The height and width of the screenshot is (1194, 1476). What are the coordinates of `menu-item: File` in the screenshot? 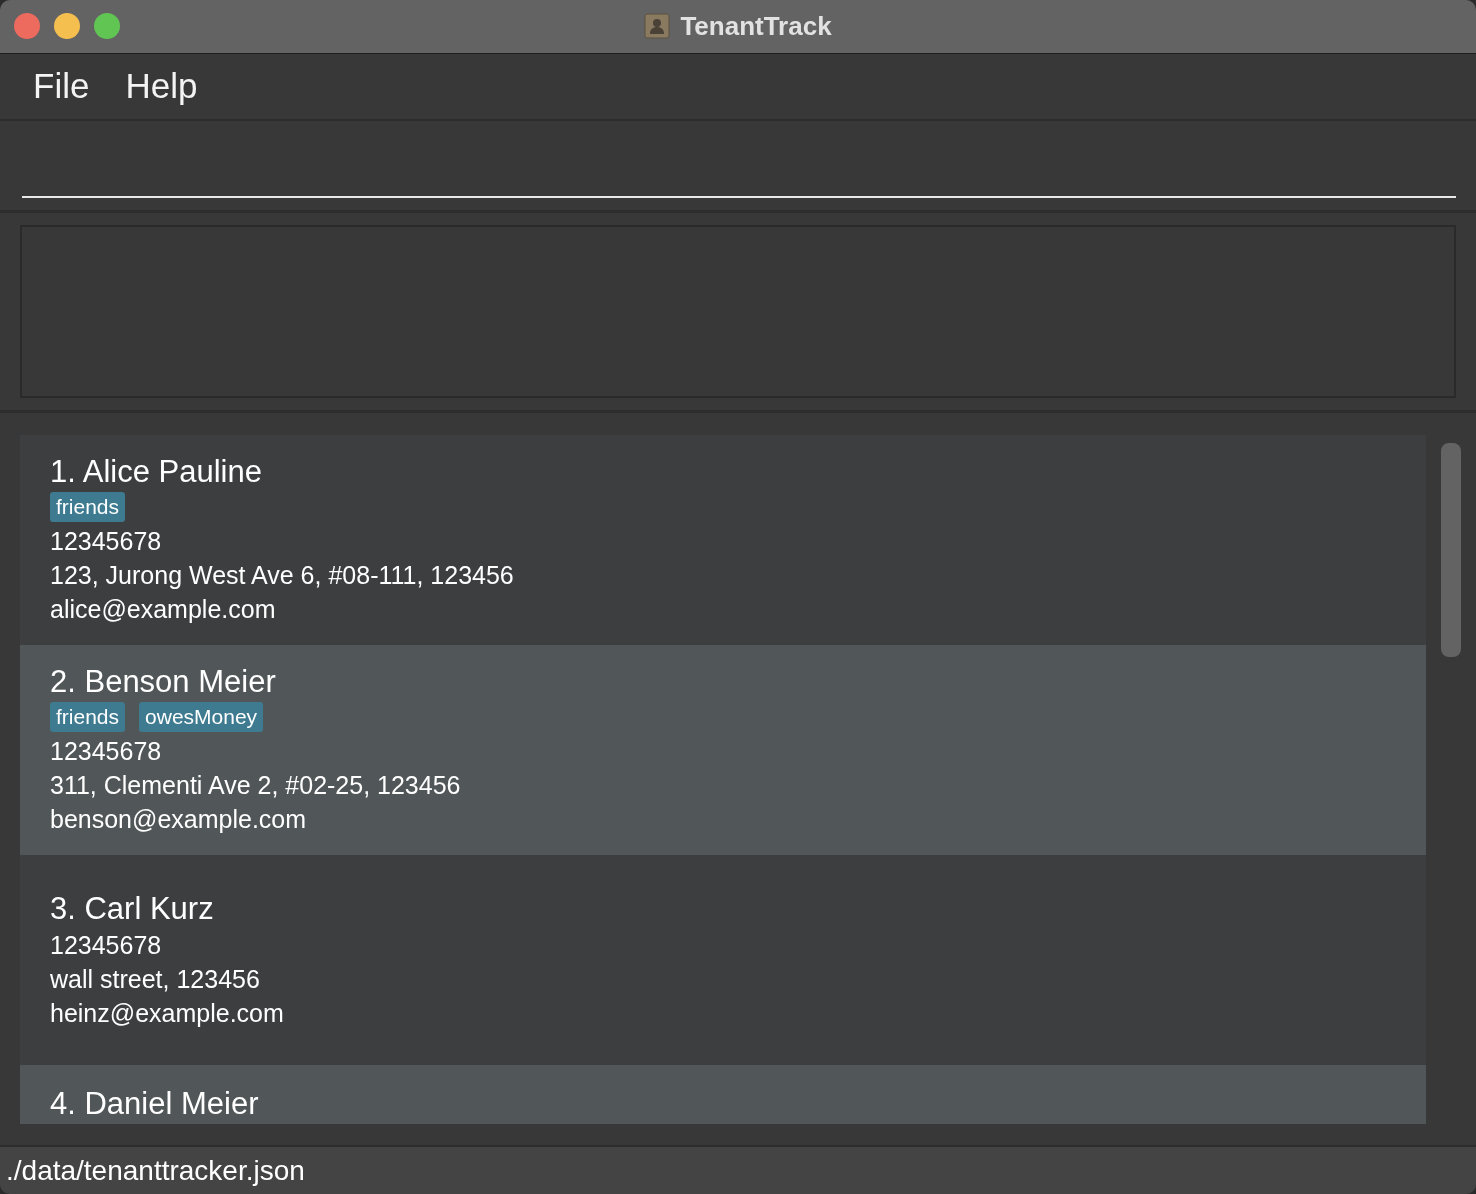 It's located at (61, 86).